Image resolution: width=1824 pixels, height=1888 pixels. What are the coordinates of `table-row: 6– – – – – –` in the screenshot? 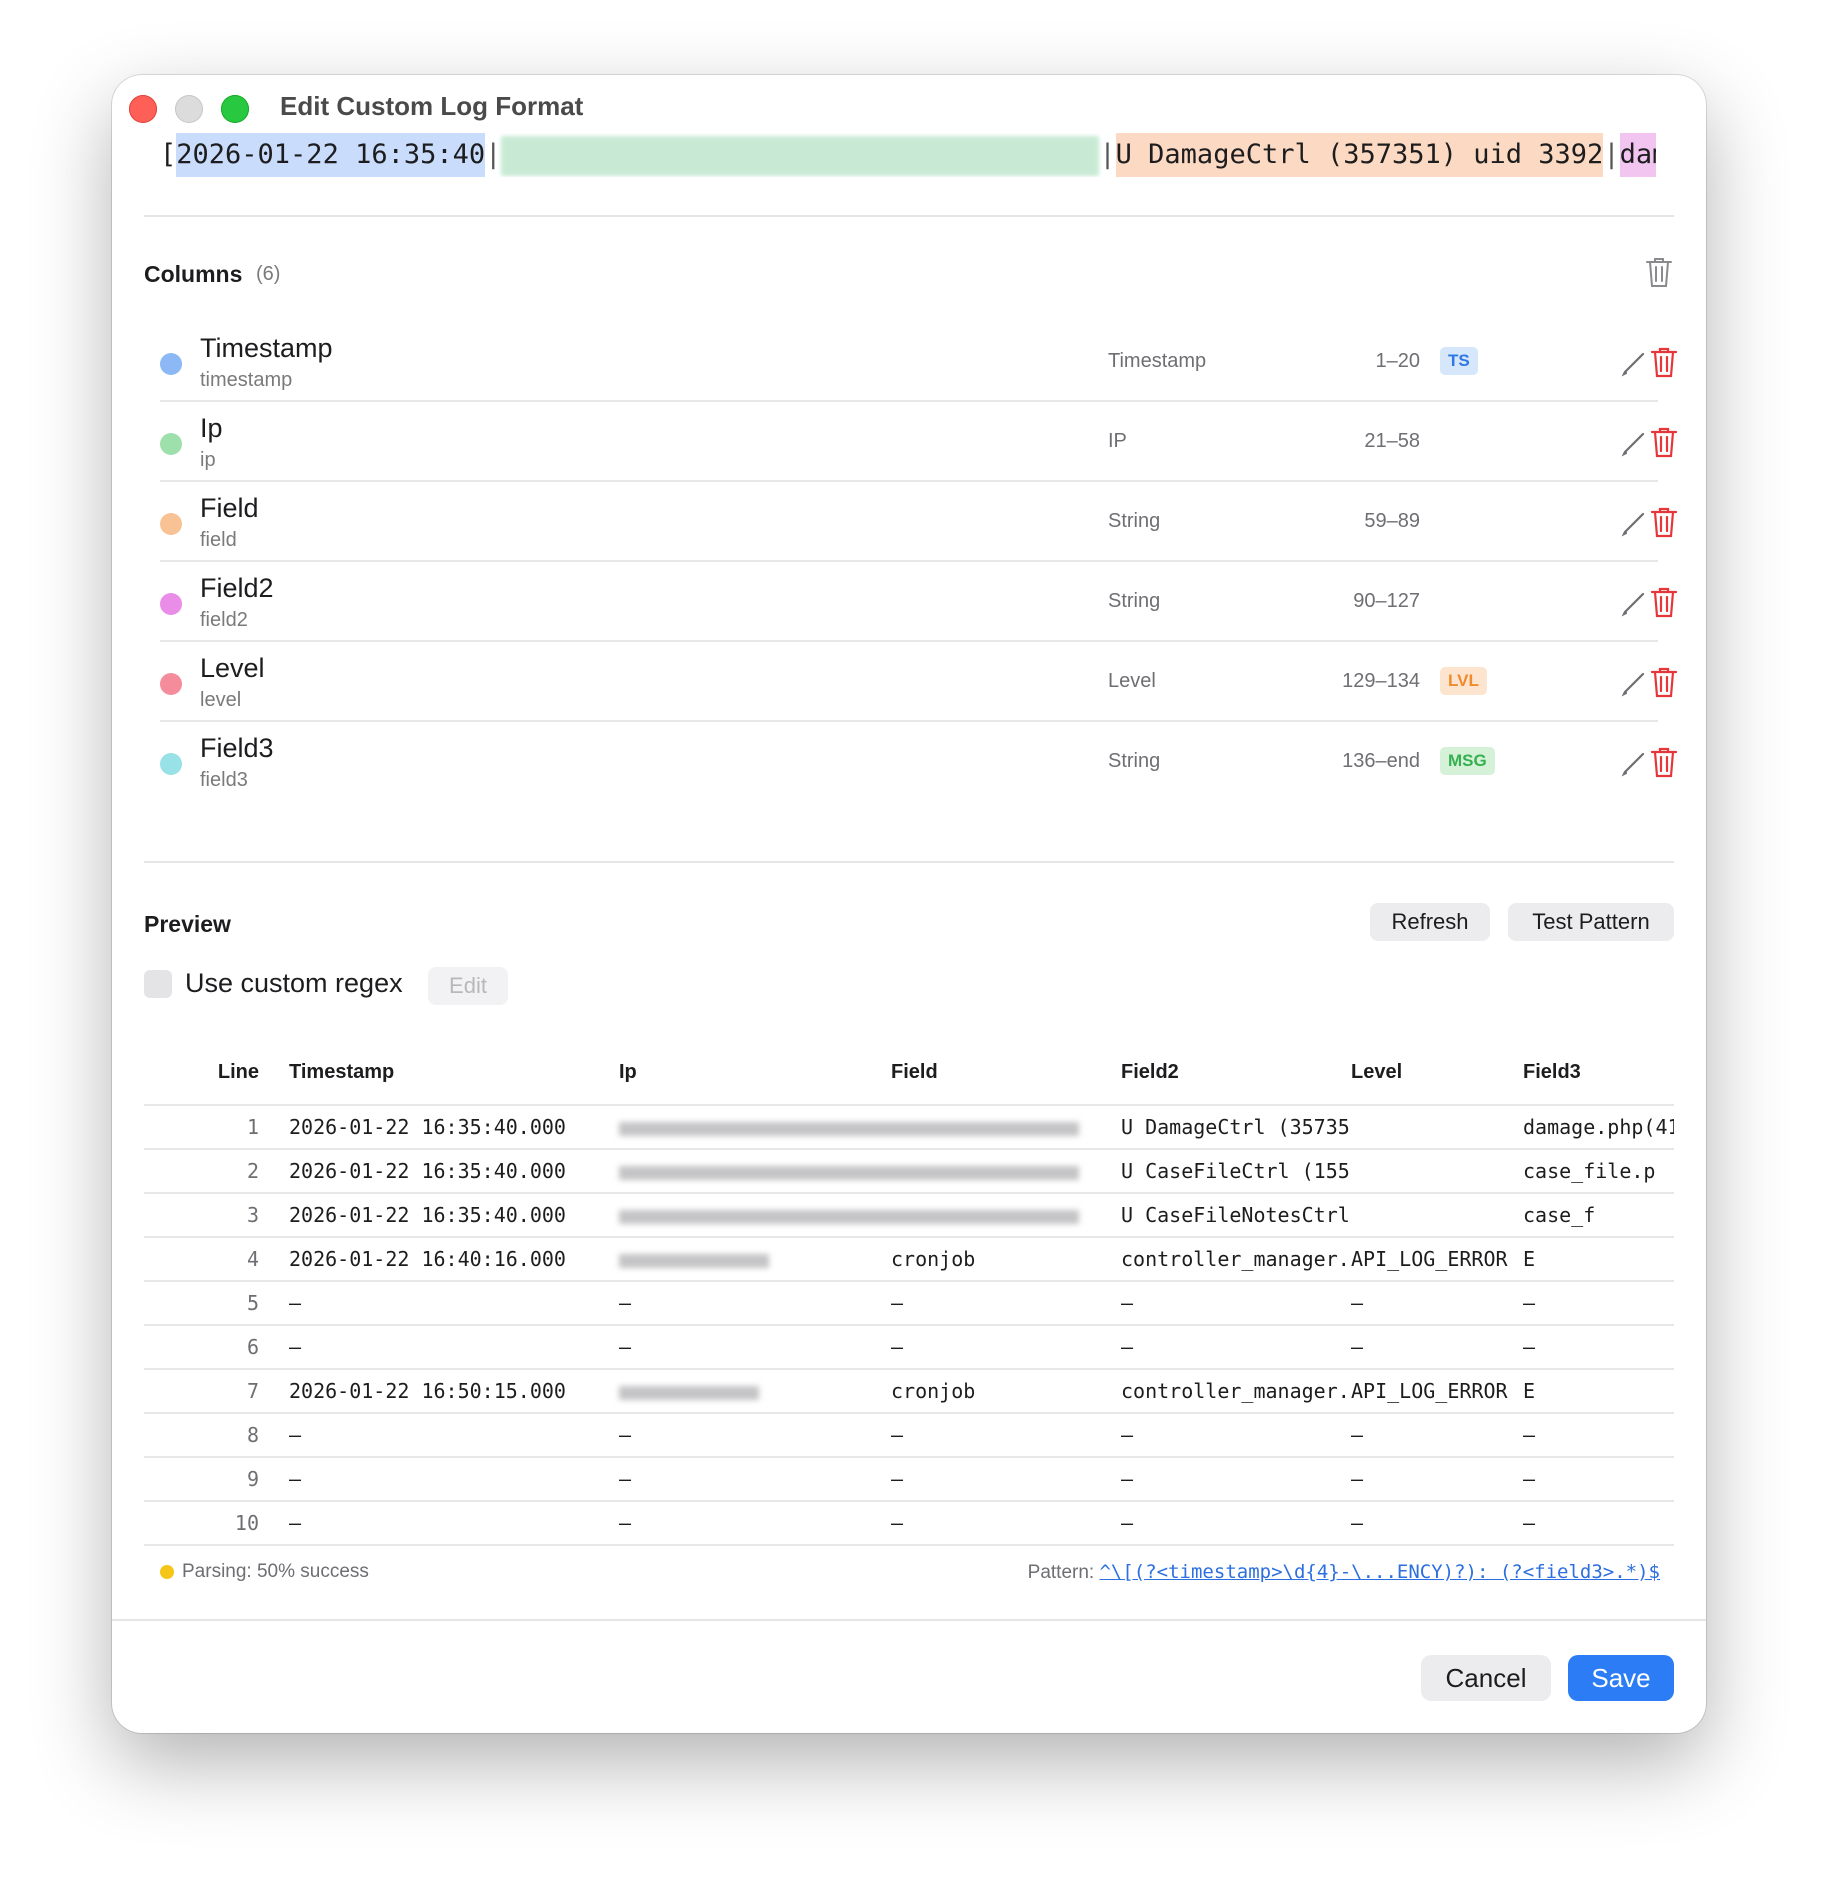 It's located at (909, 1346).